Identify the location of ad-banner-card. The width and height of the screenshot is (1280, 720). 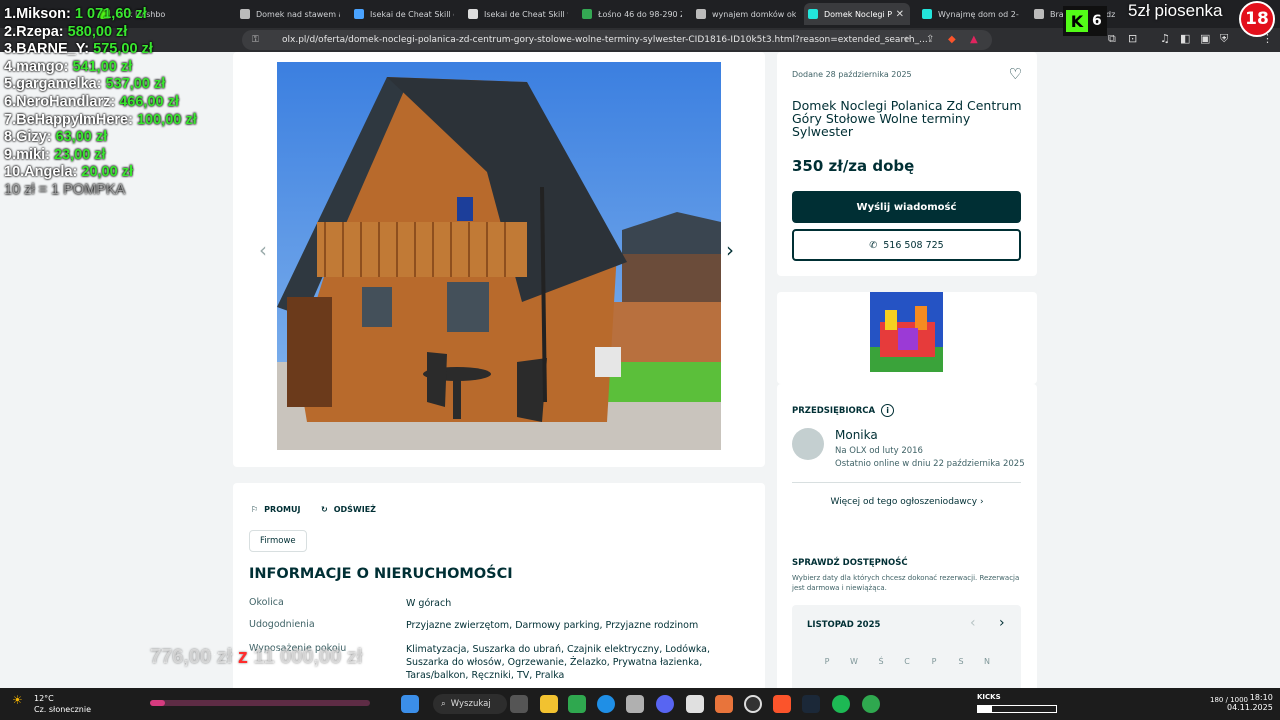
(907, 338).